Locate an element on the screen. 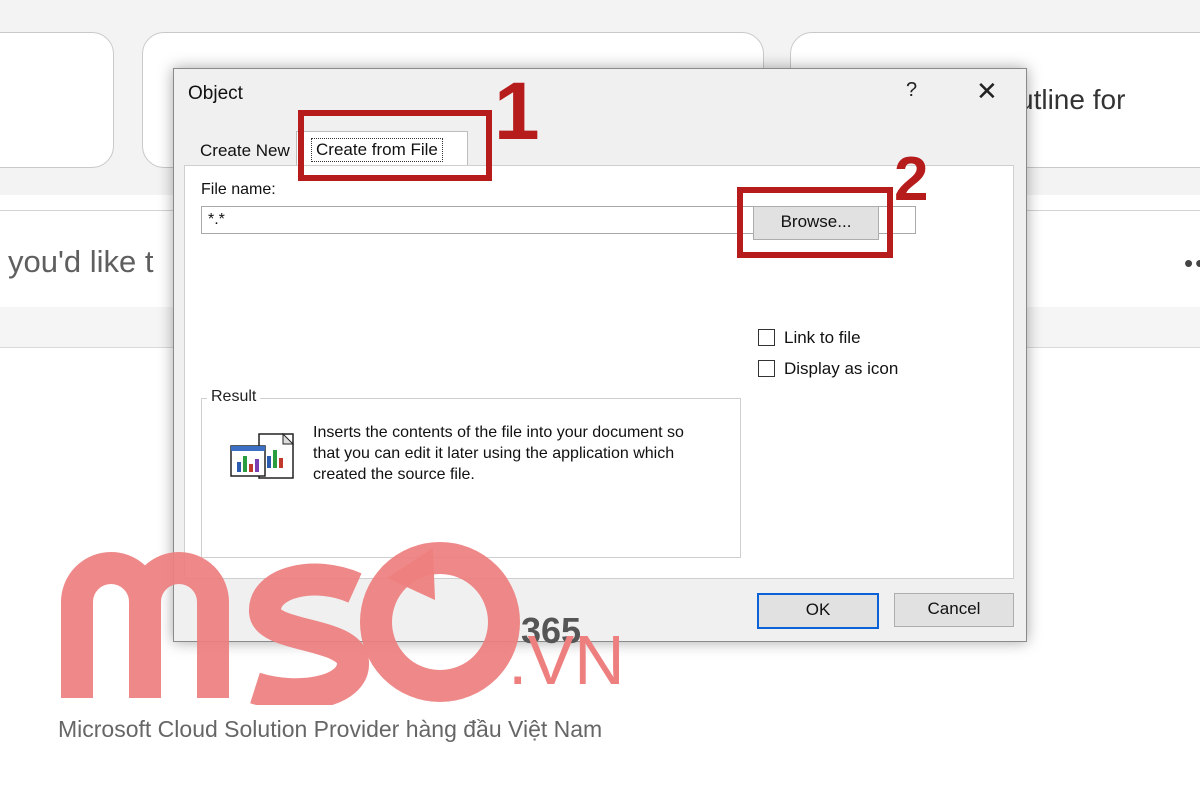 This screenshot has height=800, width=1200. mso-logo-suffix: .VN is located at coordinates (566, 660).